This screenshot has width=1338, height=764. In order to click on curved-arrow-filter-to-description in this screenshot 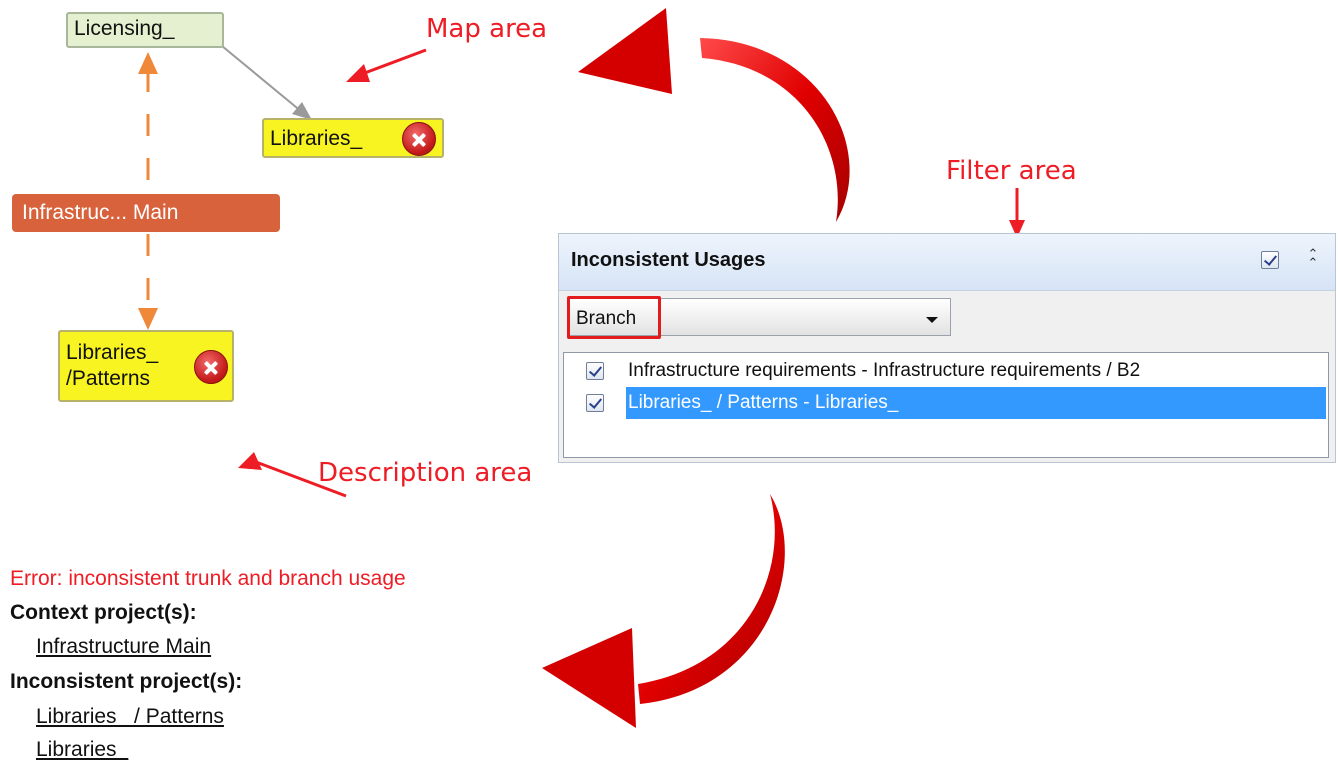, I will do `click(711, 599)`.